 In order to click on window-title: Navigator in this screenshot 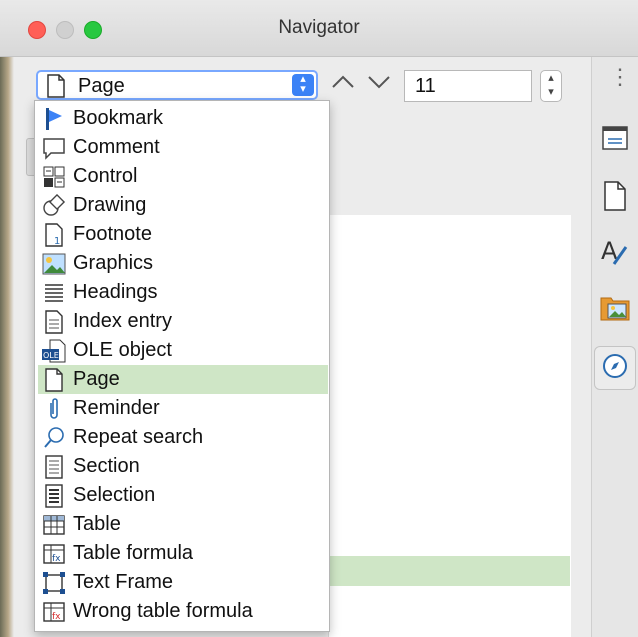, I will do `click(319, 27)`.